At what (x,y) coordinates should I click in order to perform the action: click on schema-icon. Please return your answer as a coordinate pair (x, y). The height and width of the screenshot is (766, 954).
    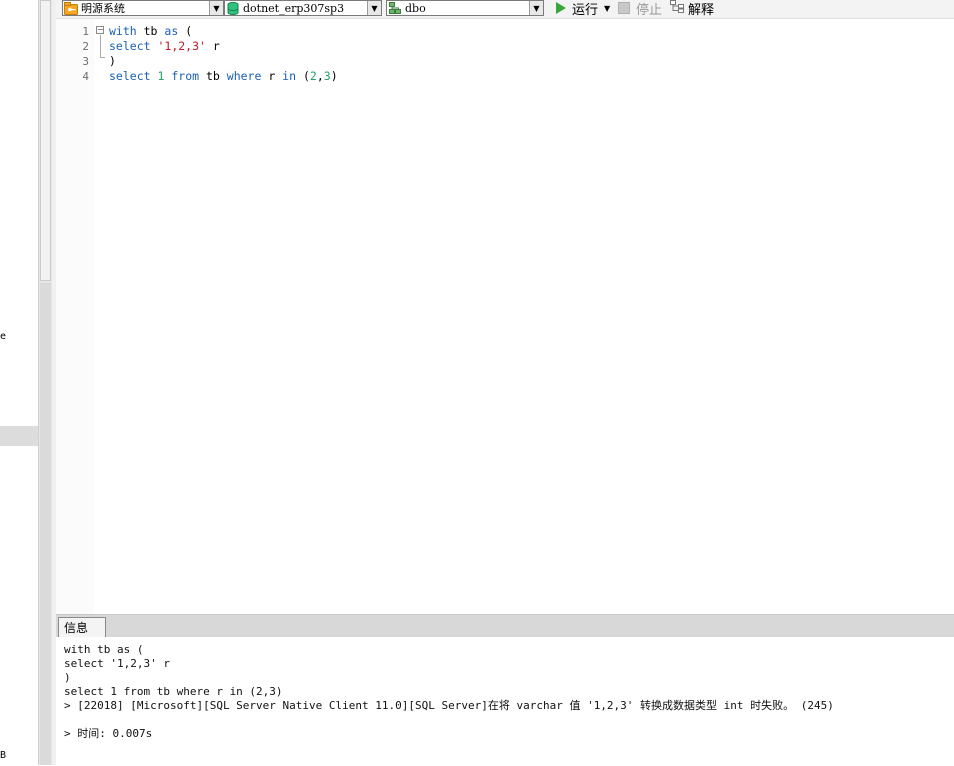
    Looking at the image, I should click on (395, 8).